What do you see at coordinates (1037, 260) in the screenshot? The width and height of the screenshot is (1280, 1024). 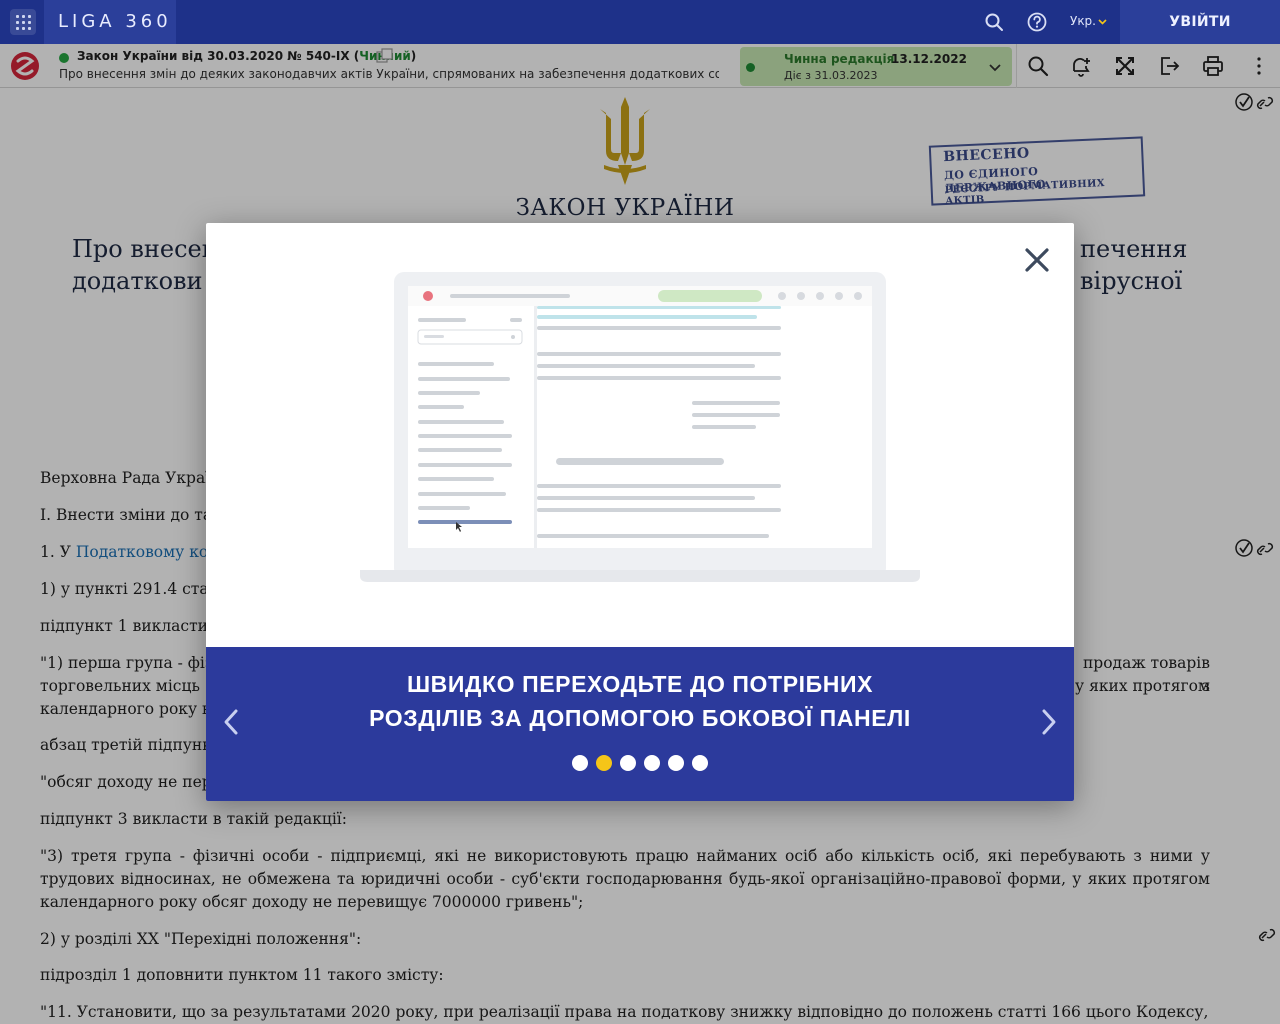 I see `close-icon` at bounding box center [1037, 260].